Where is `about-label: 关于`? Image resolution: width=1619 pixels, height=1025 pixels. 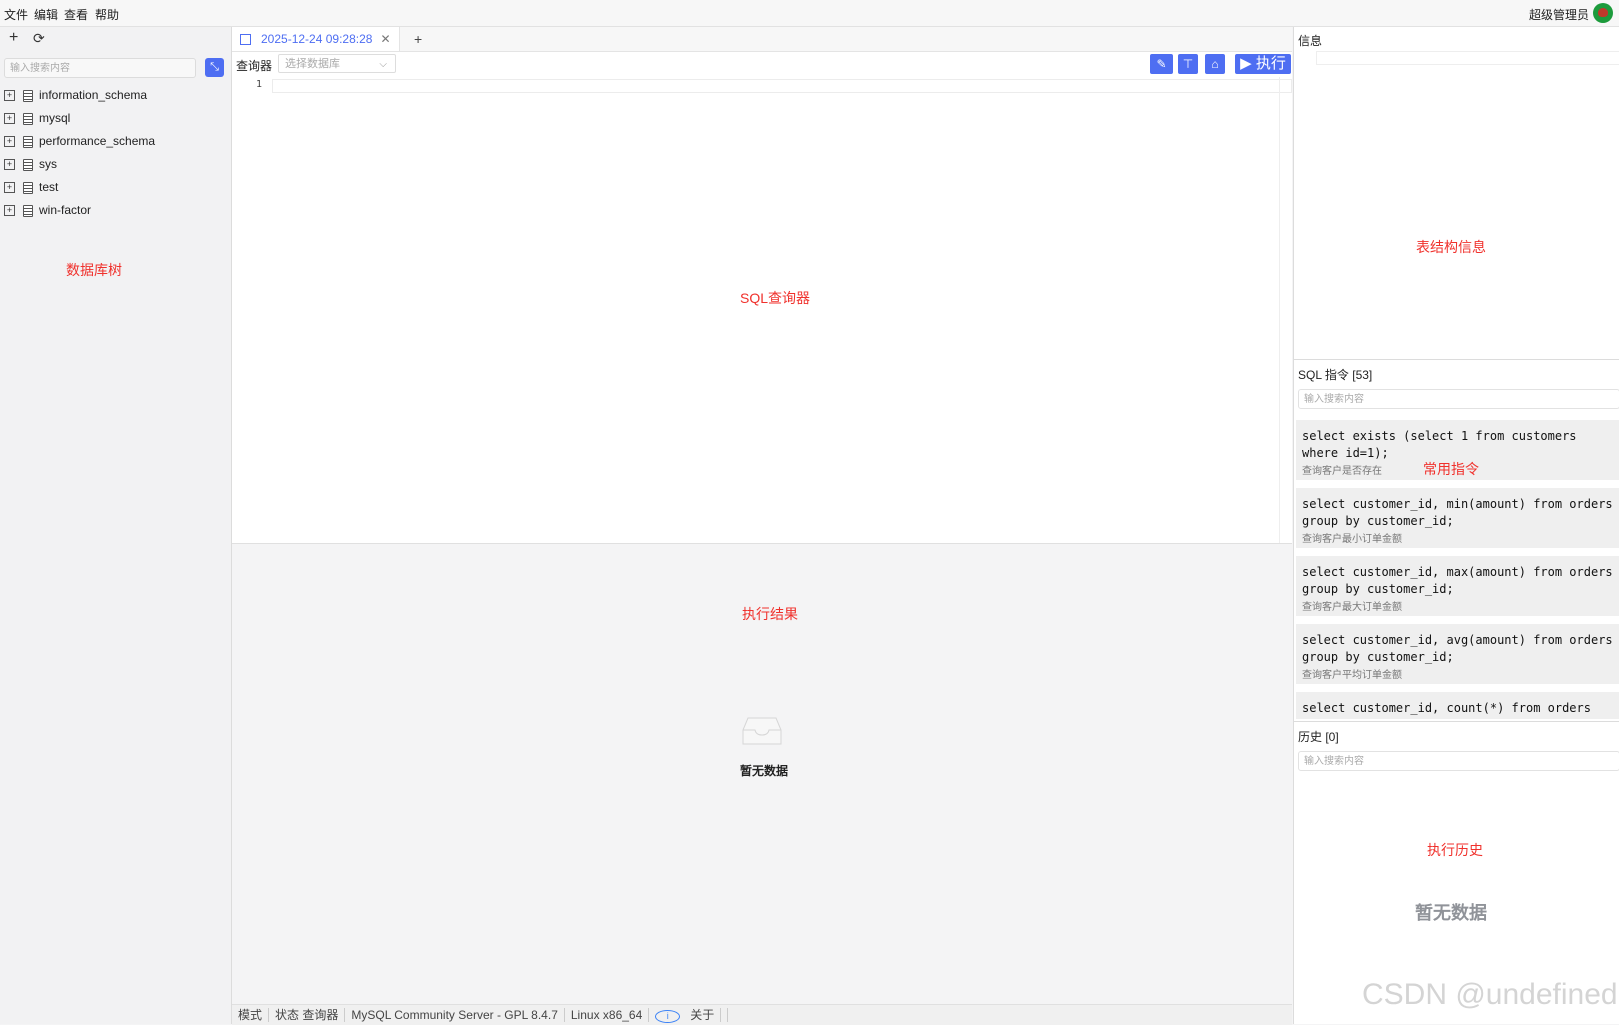
about-label: 关于 is located at coordinates (703, 1015).